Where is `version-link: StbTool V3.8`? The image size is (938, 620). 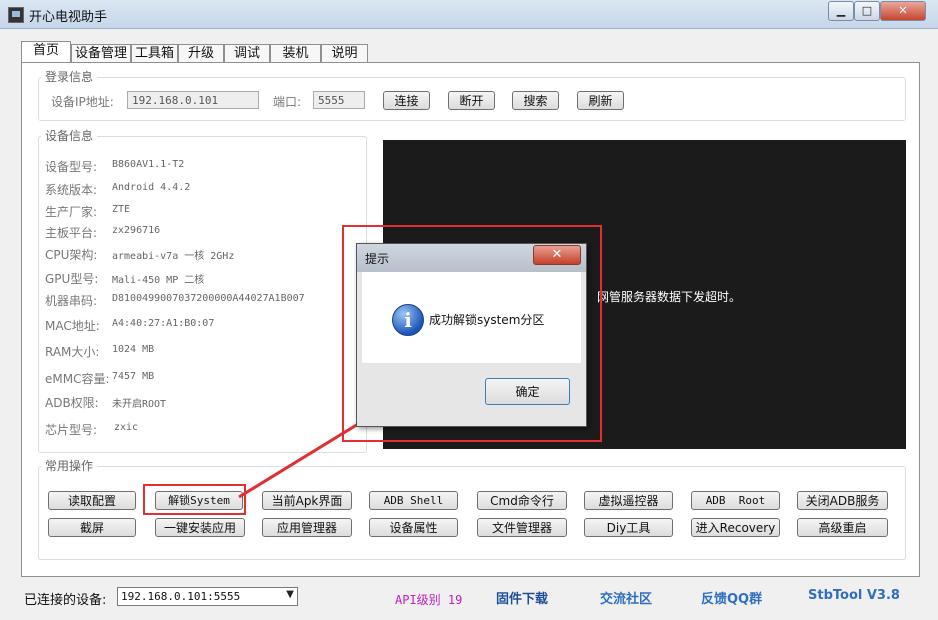
version-link: StbTool V3.8 is located at coordinates (854, 595).